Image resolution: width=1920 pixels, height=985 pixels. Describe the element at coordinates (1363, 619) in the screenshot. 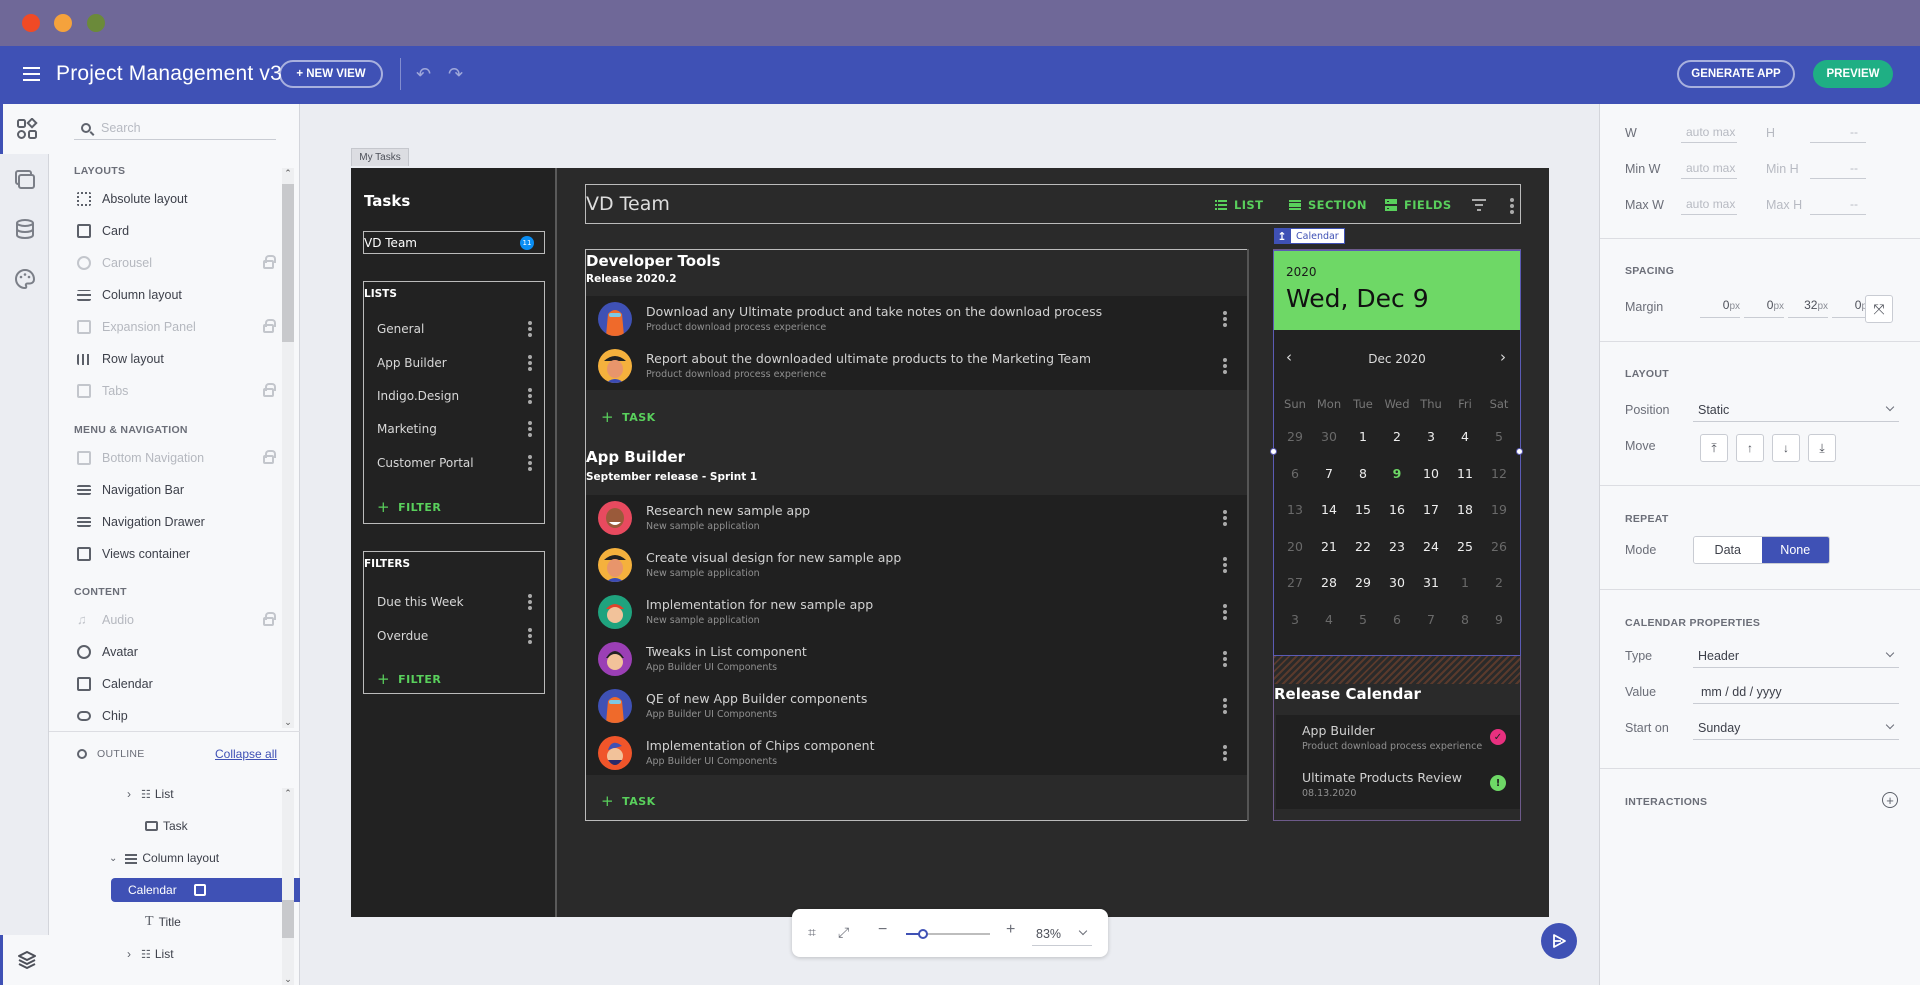

I see `calendar-day: 5` at that location.